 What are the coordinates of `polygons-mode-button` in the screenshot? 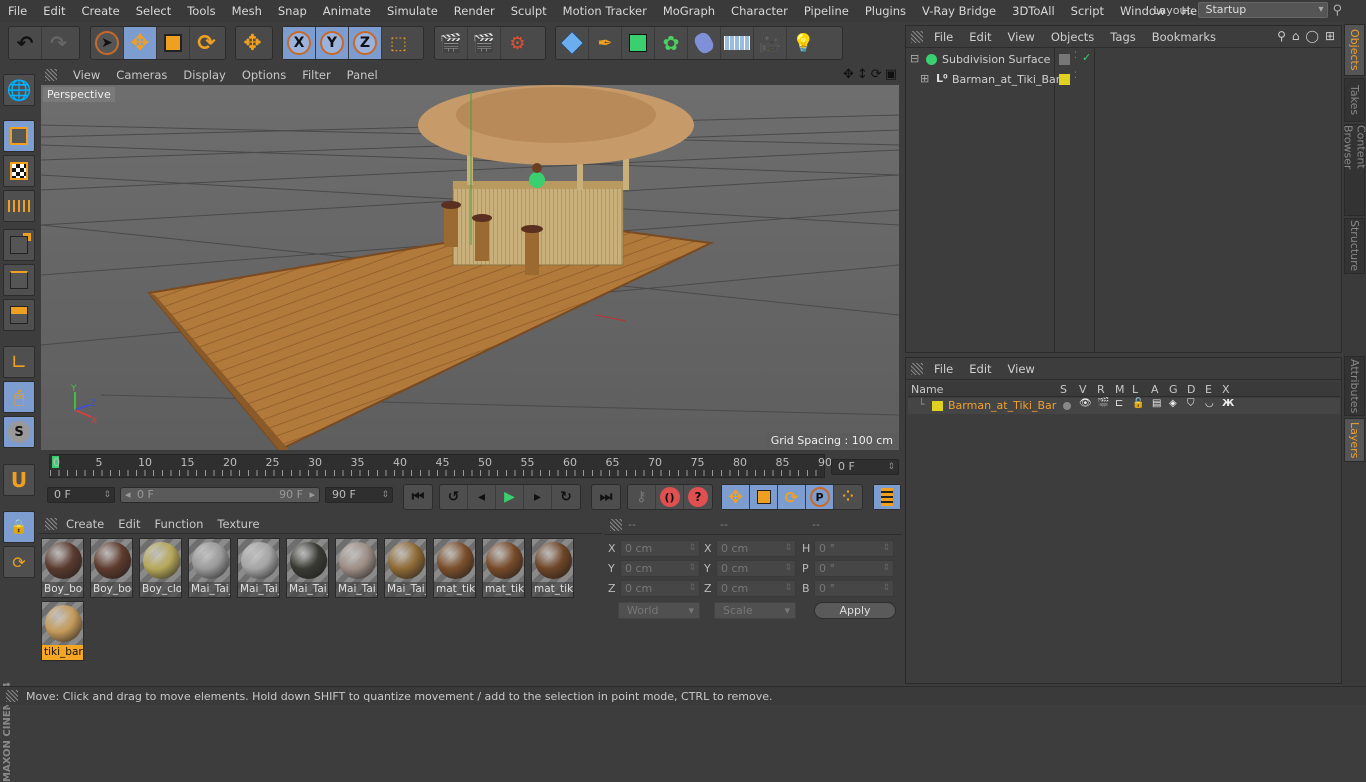 It's located at (19, 315).